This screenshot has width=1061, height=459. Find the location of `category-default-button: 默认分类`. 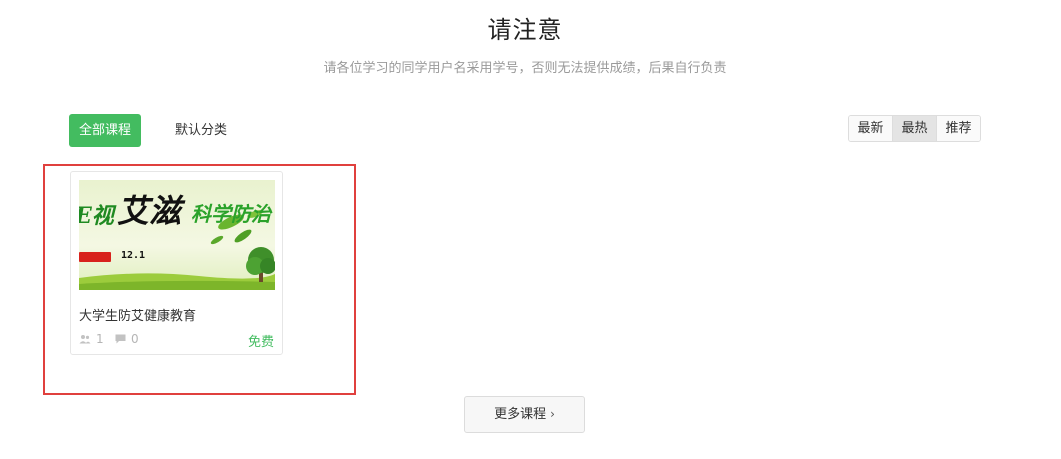

category-default-button: 默认分类 is located at coordinates (201, 130).